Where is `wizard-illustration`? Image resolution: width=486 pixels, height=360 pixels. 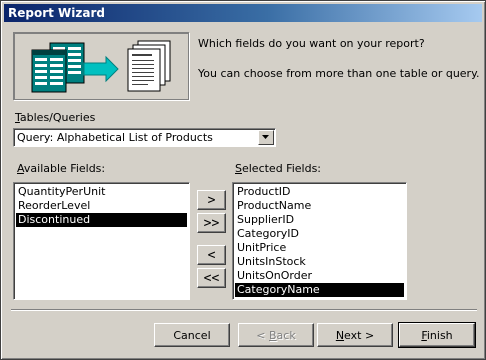
wizard-illustration is located at coordinates (101, 66).